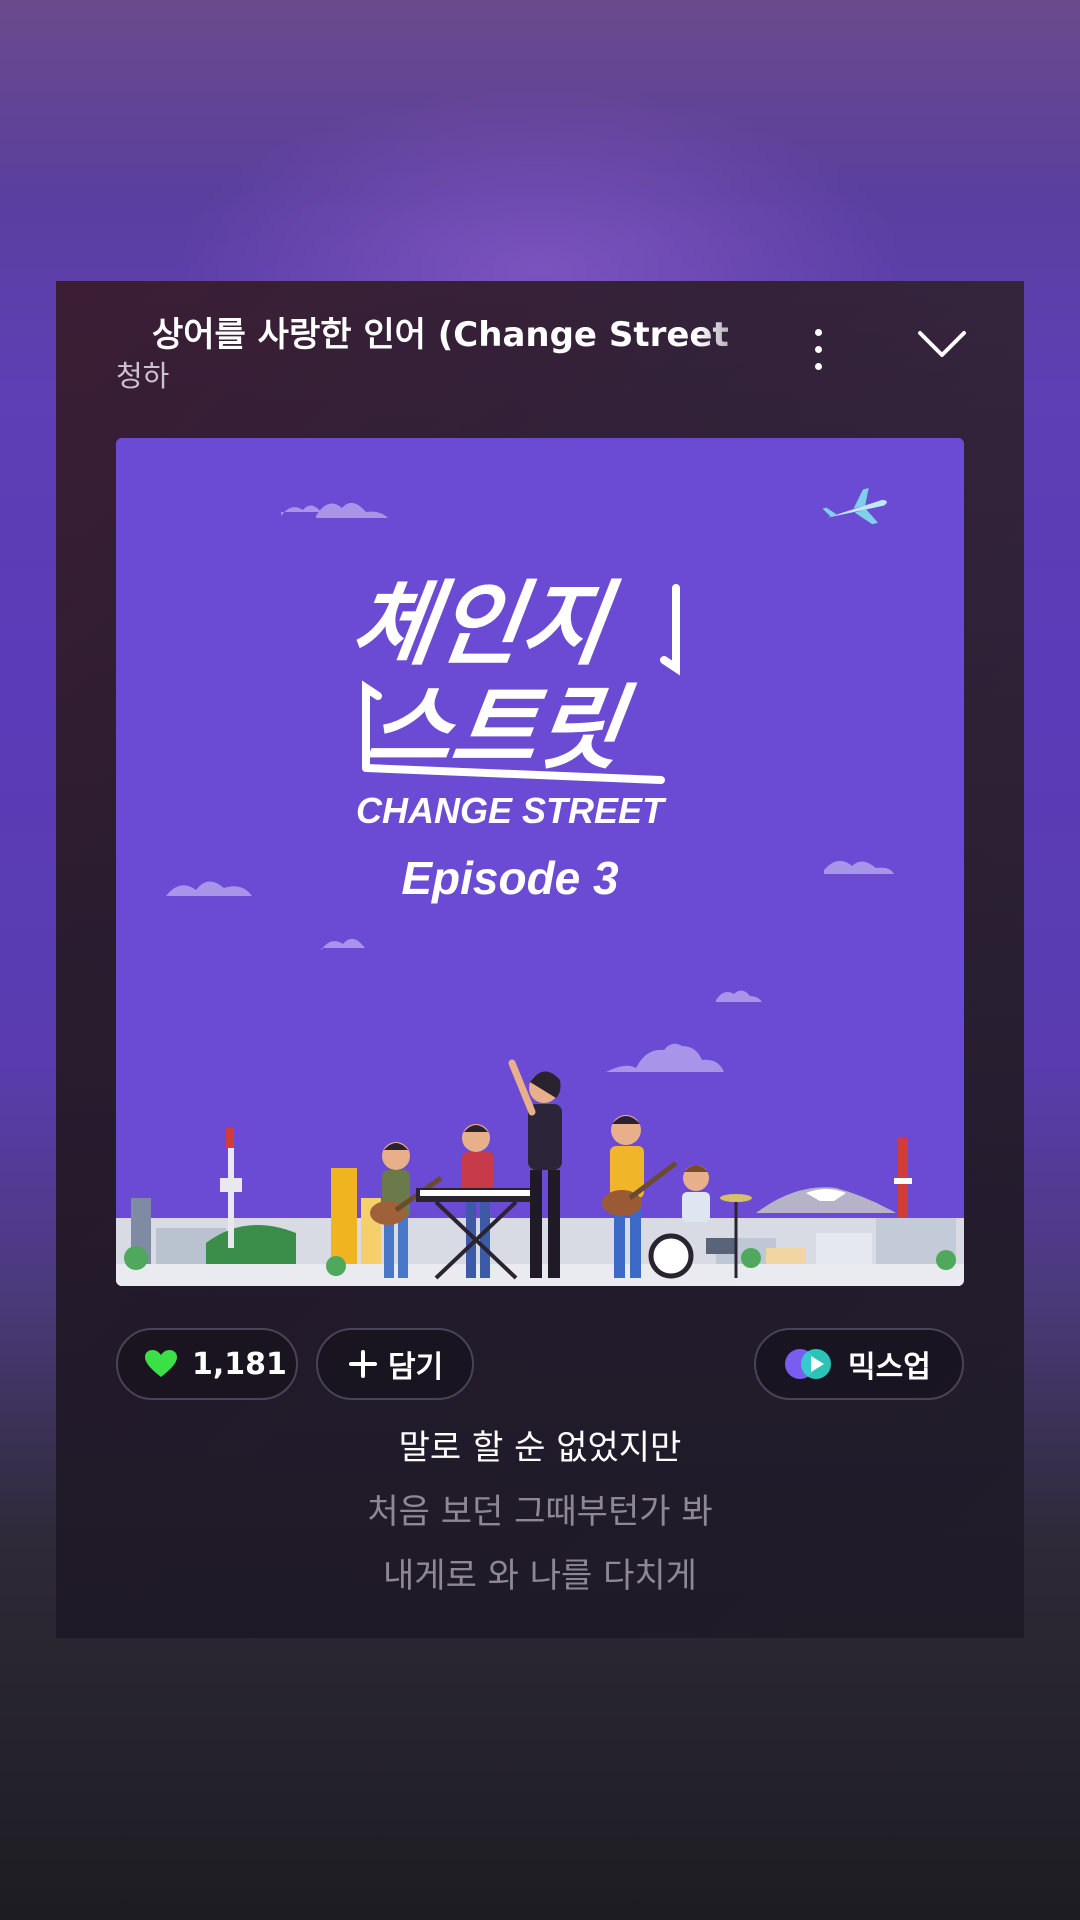  Describe the element at coordinates (510, 878) in the screenshot. I see `episode-label: Episode 3` at that location.